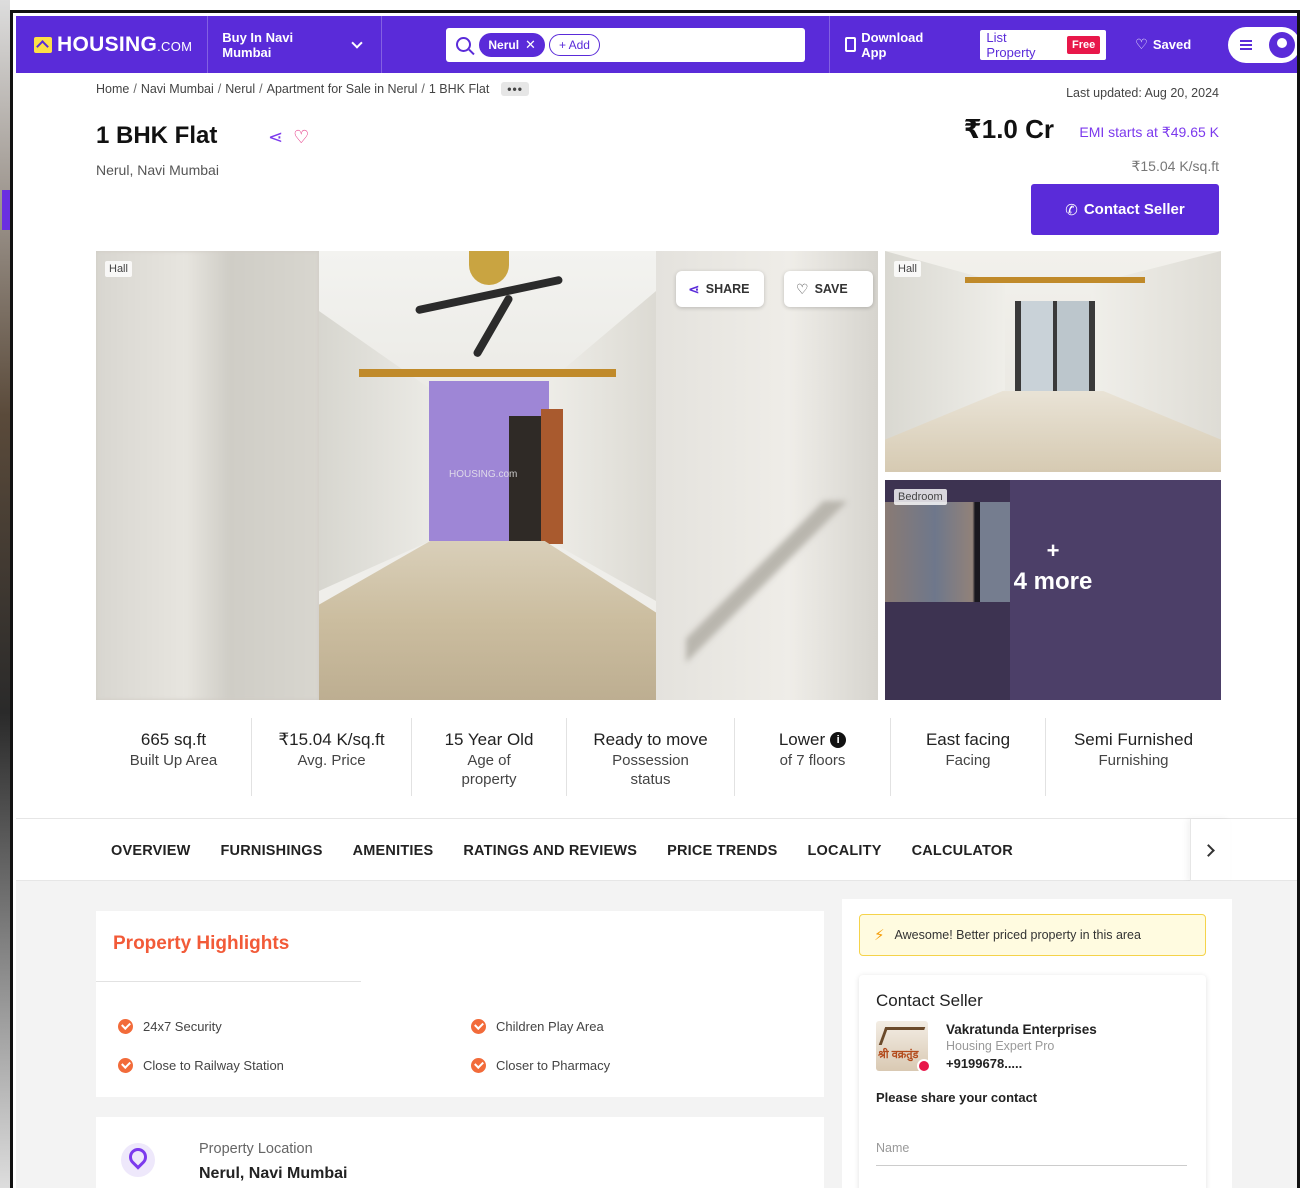 The width and height of the screenshot is (1306, 1188). Describe the element at coordinates (813, 757) in the screenshot. I see `stat-floor: Lower i of 7 floors` at that location.